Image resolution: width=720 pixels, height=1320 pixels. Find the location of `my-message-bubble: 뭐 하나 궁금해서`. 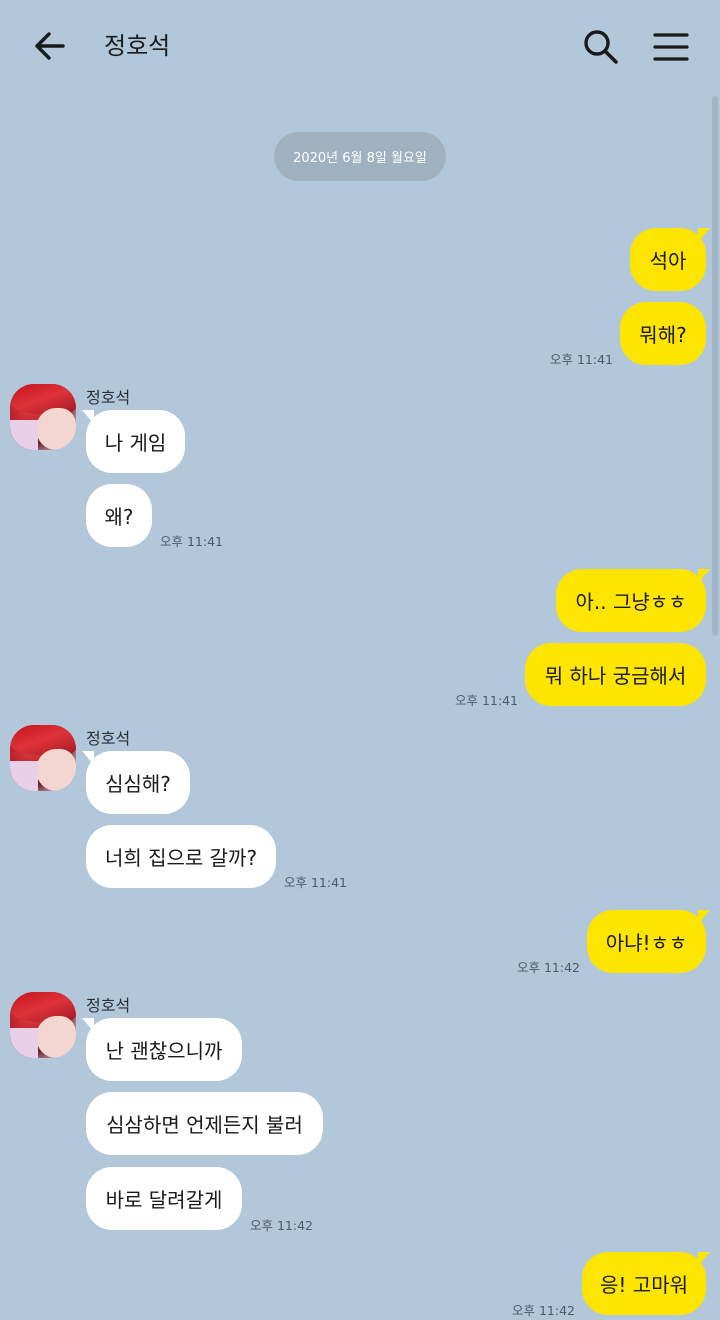

my-message-bubble: 뭐 하나 궁금해서 is located at coordinates (615, 674).